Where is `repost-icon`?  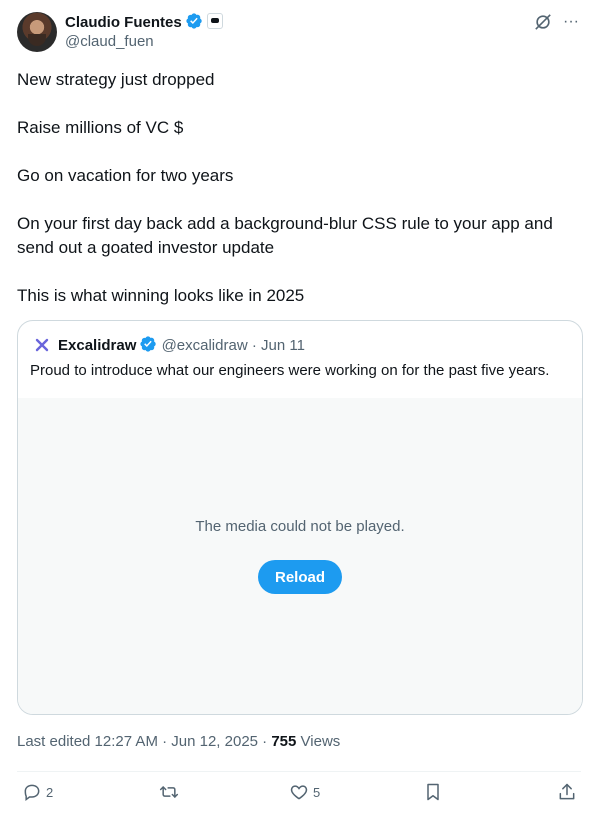
repost-icon is located at coordinates (169, 792).